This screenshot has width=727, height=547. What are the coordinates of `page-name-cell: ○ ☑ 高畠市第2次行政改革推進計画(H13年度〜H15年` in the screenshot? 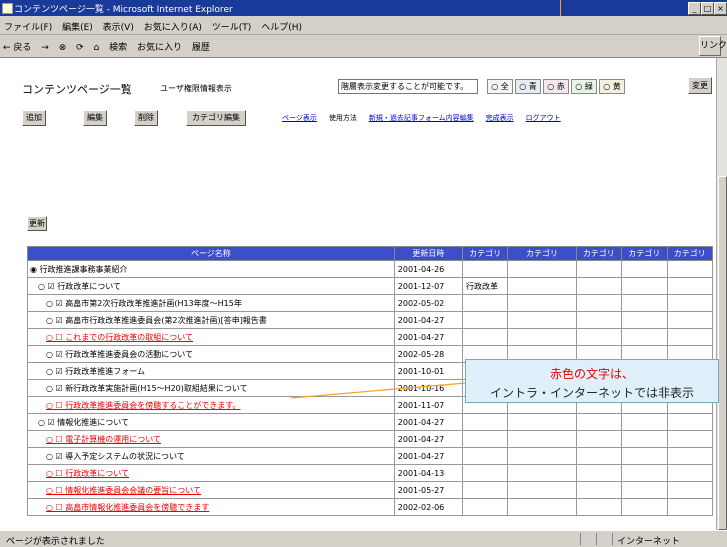 It's located at (211, 303).